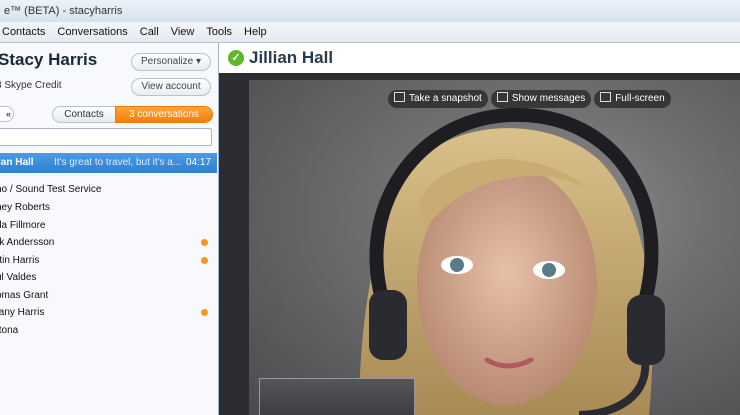 Image resolution: width=740 pixels, height=415 pixels. Describe the element at coordinates (22, 312) in the screenshot. I see `contact-name: fany Harris` at that location.